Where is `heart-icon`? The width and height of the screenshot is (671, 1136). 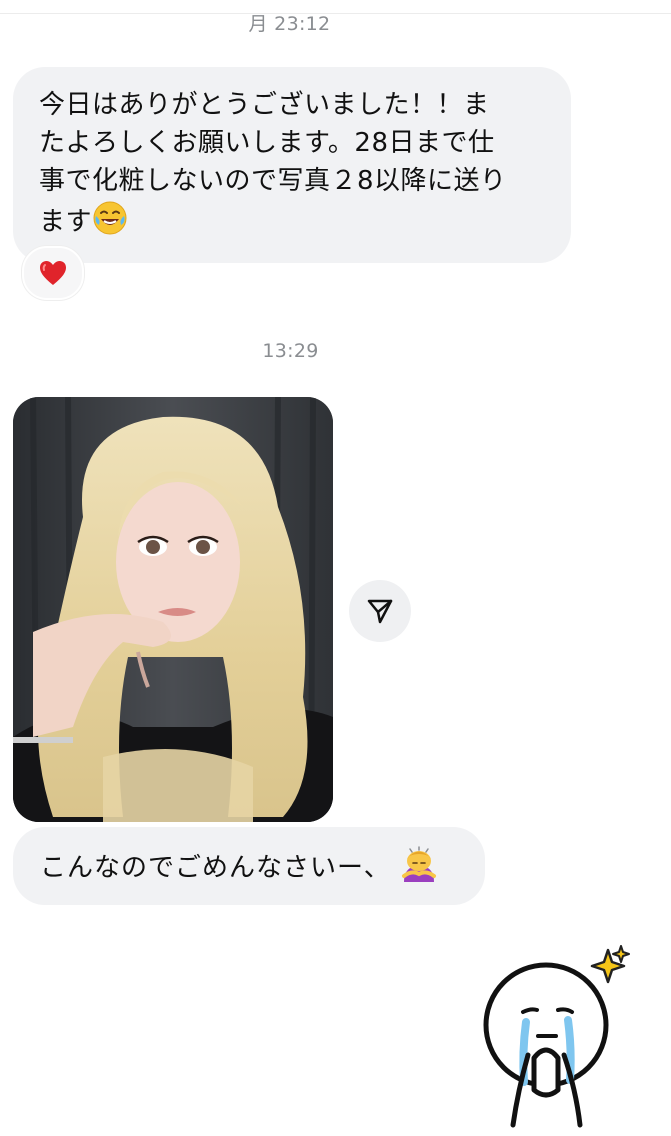
heart-icon is located at coordinates (53, 273).